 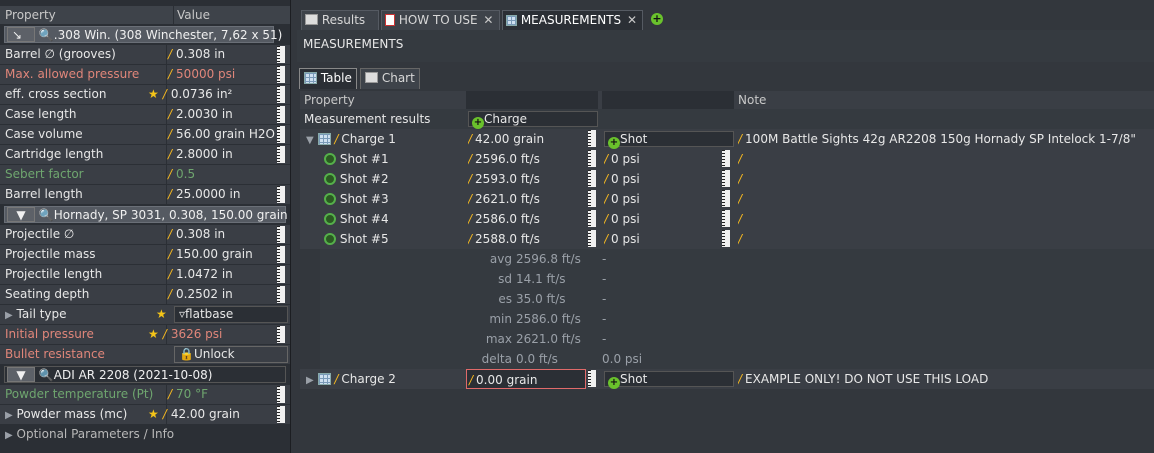 What do you see at coordinates (145, 434) in the screenshot?
I see `optional-parameters-row: ▶ Optional Parameters / Info` at bounding box center [145, 434].